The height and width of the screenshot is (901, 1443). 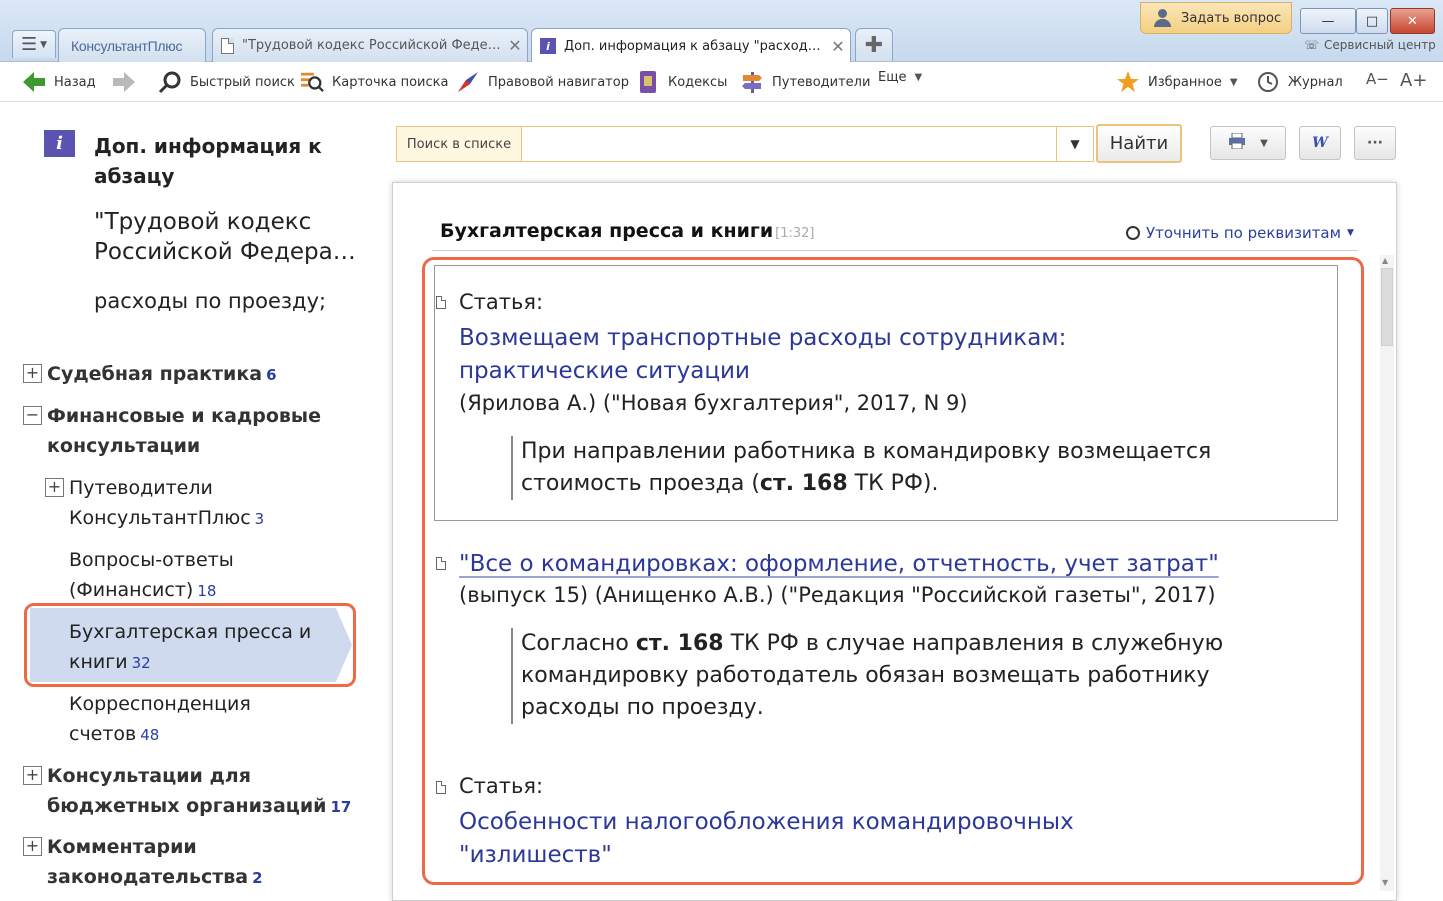 I want to click on scroll-up-icon: ▲, so click(x=1385, y=260).